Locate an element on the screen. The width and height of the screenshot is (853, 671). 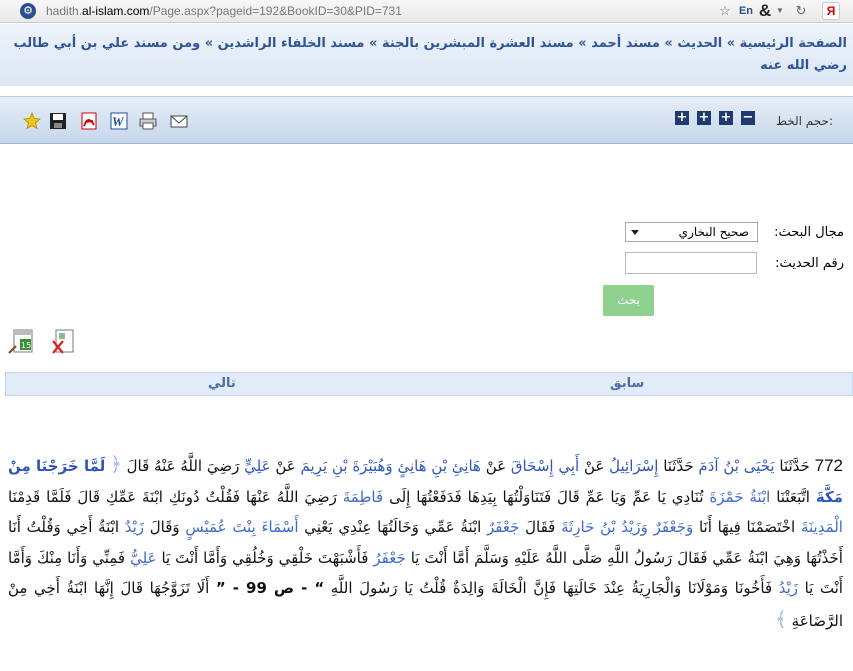
url-path: /Page.aspx?pageid=192&BookID=30&PID=731 is located at coordinates (275, 11).